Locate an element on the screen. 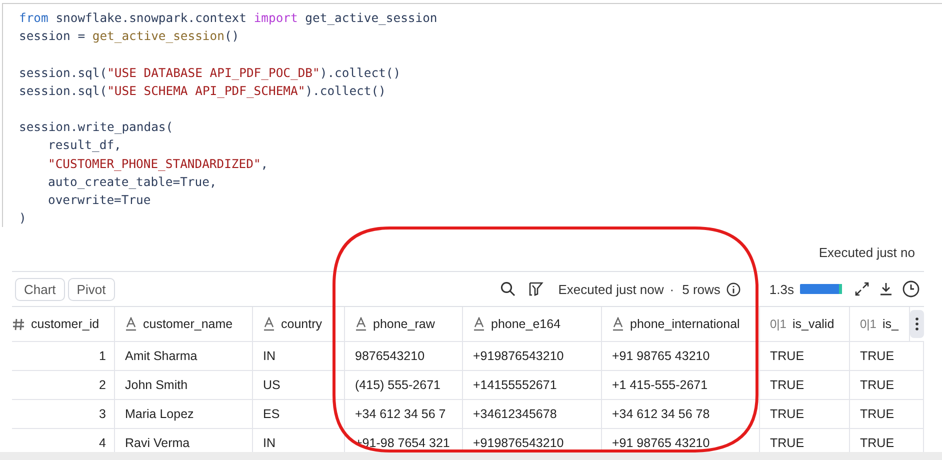 This screenshot has width=942, height=460. timing-bar-icon is located at coordinates (821, 289).